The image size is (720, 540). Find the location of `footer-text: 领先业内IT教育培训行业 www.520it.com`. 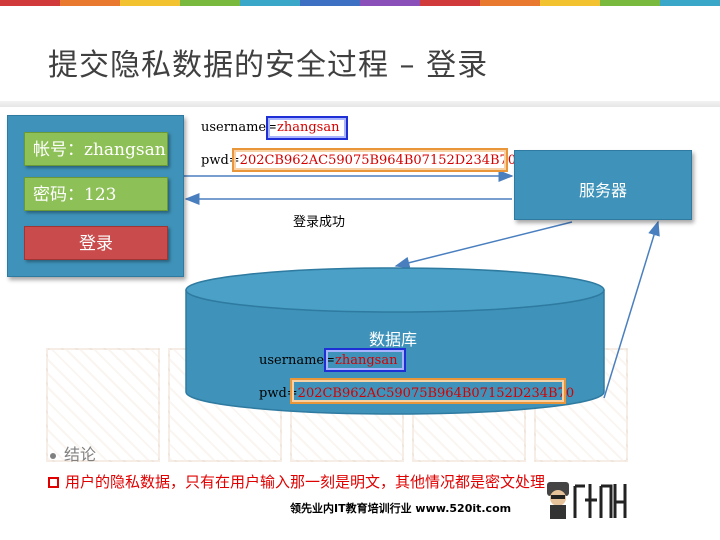

footer-text: 领先业内IT教育培训行业 www.520it.com is located at coordinates (401, 508).